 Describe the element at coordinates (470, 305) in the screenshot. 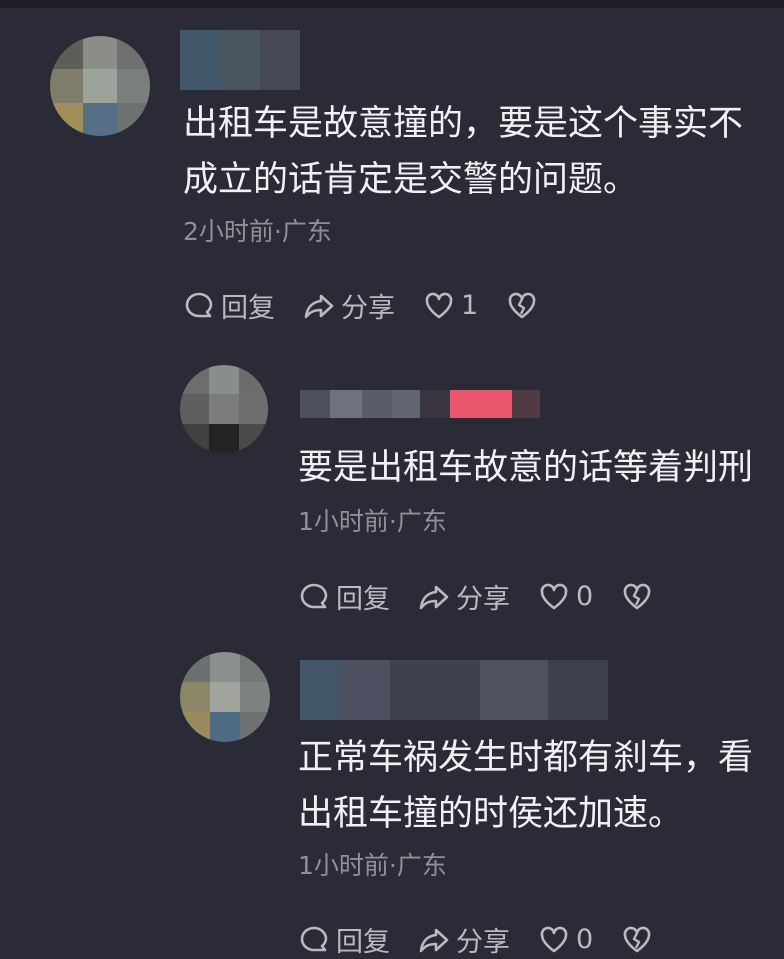

I see `like-count: 1` at that location.